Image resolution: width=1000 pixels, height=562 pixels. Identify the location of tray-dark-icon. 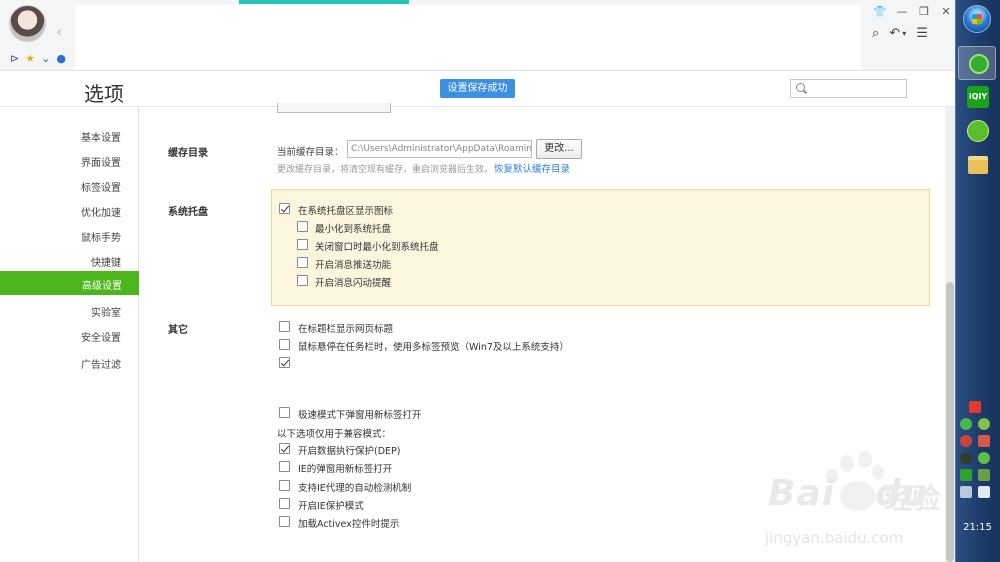
(966, 458).